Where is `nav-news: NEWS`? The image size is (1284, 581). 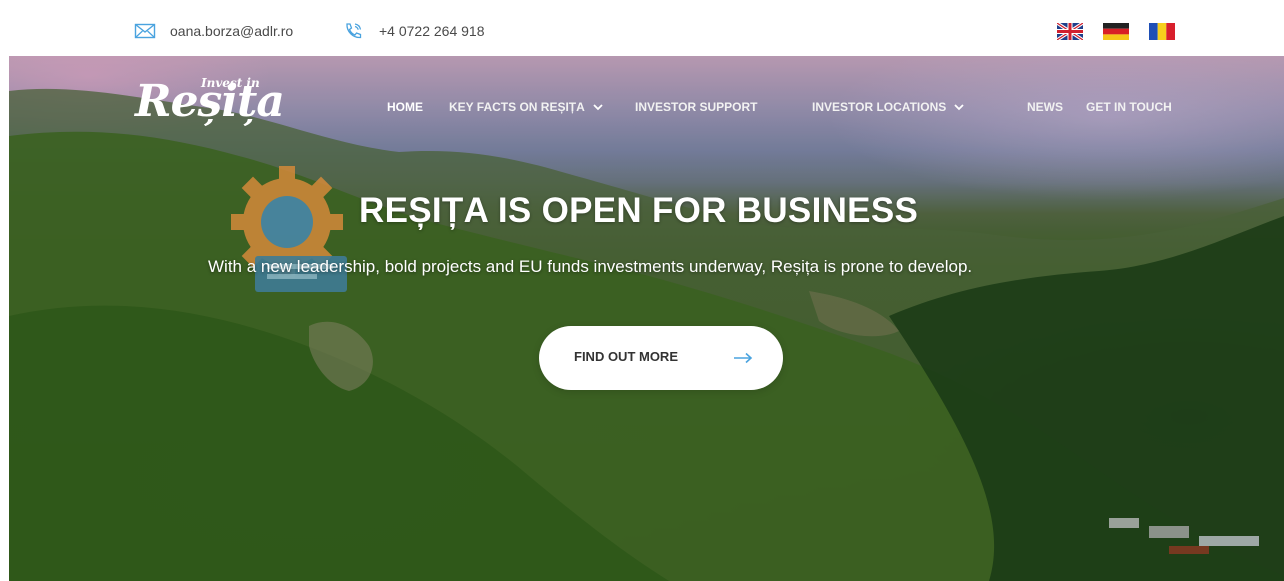 nav-news: NEWS is located at coordinates (1045, 107).